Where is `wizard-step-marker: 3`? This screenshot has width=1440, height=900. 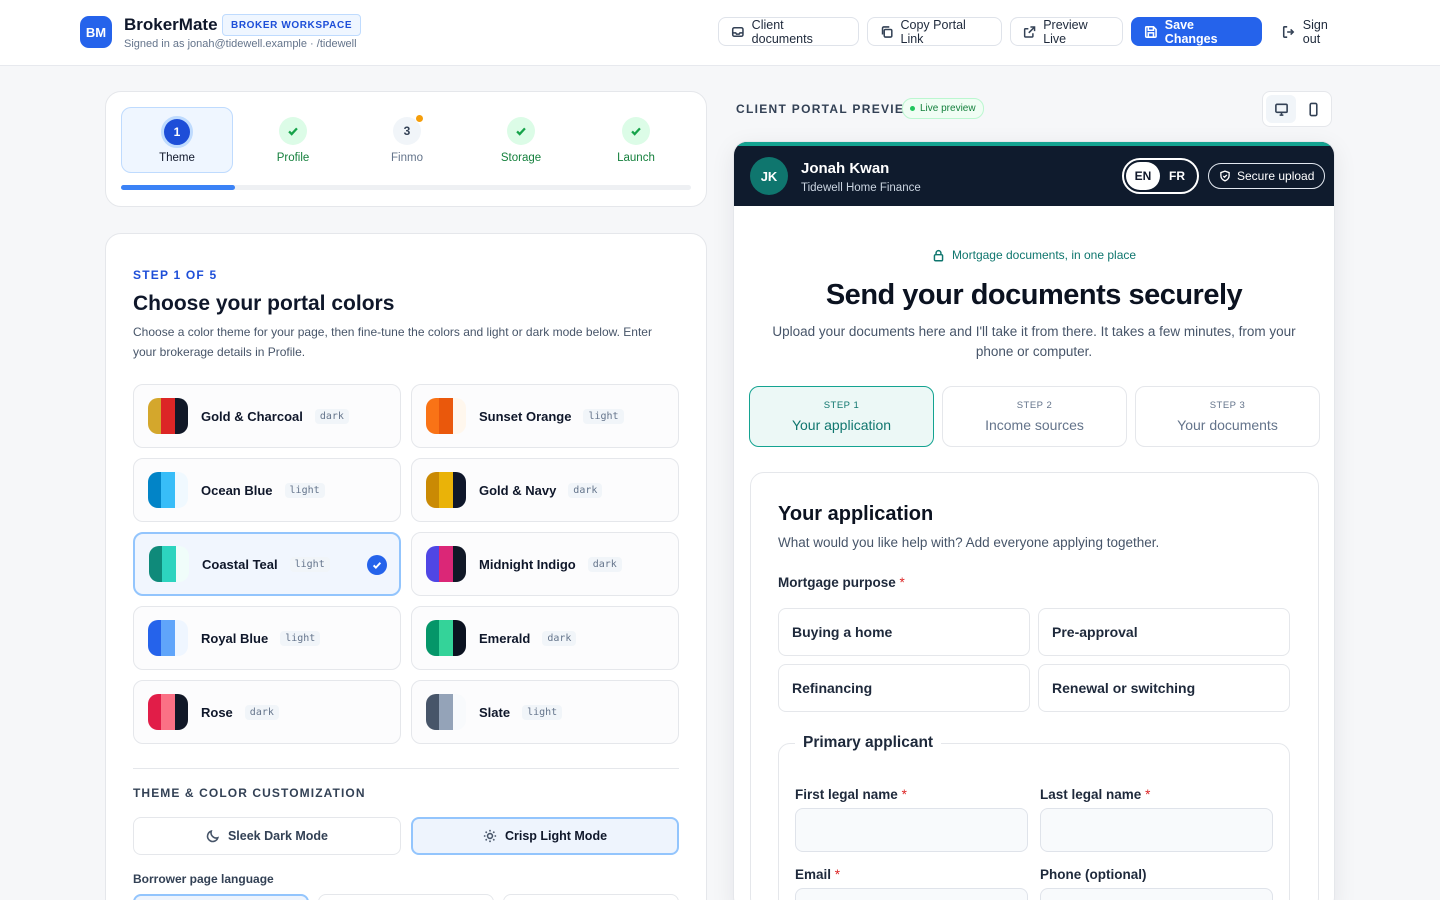
wizard-step-marker: 3 is located at coordinates (408, 129).